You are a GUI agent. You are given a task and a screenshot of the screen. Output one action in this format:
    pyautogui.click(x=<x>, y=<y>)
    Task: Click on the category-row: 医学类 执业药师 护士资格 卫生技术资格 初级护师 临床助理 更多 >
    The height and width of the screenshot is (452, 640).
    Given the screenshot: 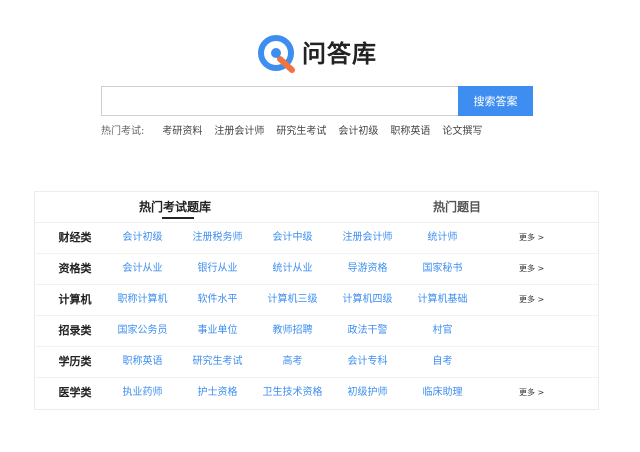 What is the action you would take?
    pyautogui.click(x=316, y=393)
    